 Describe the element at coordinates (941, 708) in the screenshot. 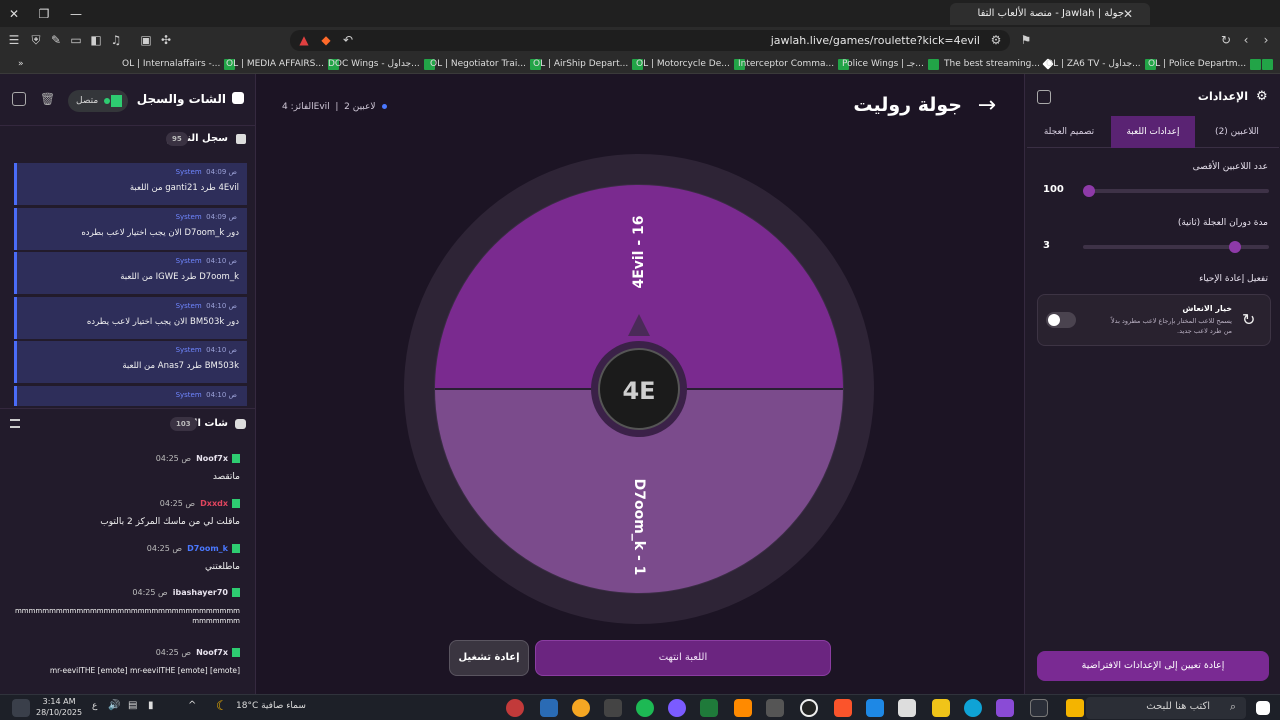

I see `file-explorer-icon` at that location.